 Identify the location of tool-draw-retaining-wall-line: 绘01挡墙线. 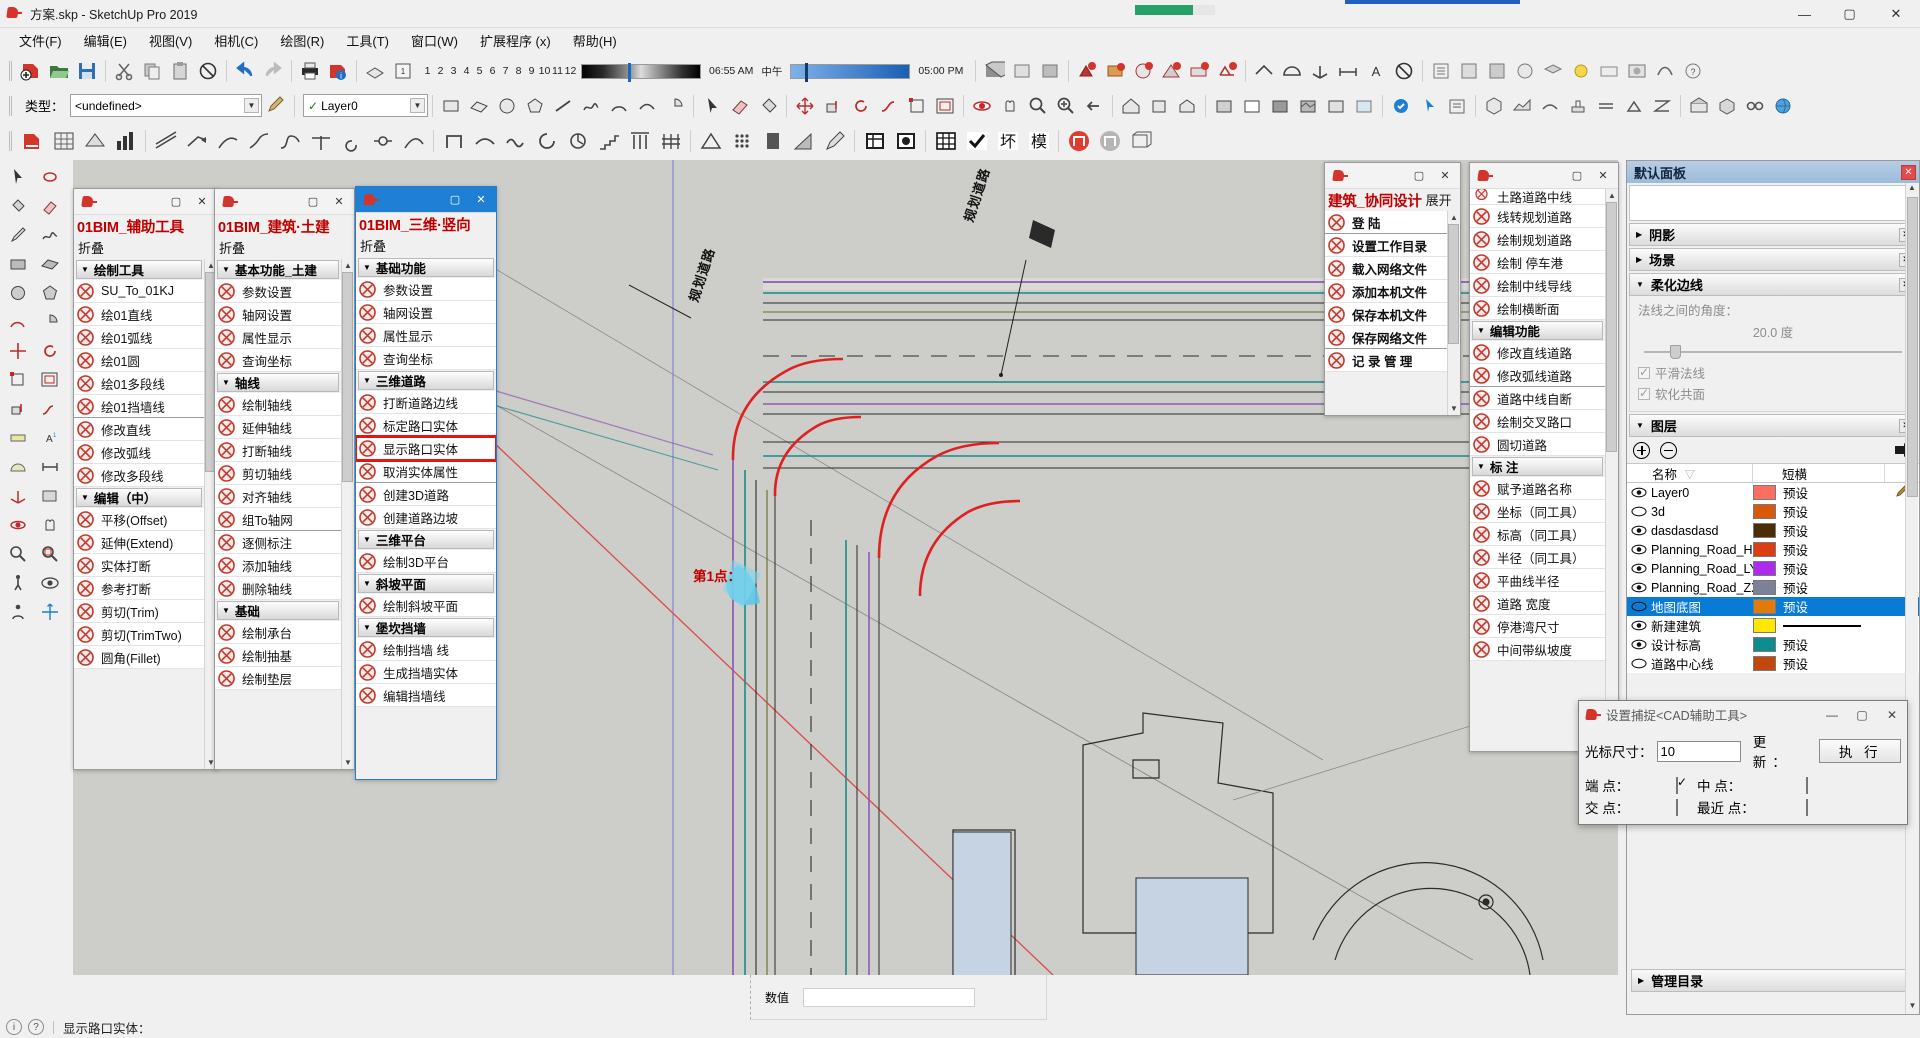
(139, 406).